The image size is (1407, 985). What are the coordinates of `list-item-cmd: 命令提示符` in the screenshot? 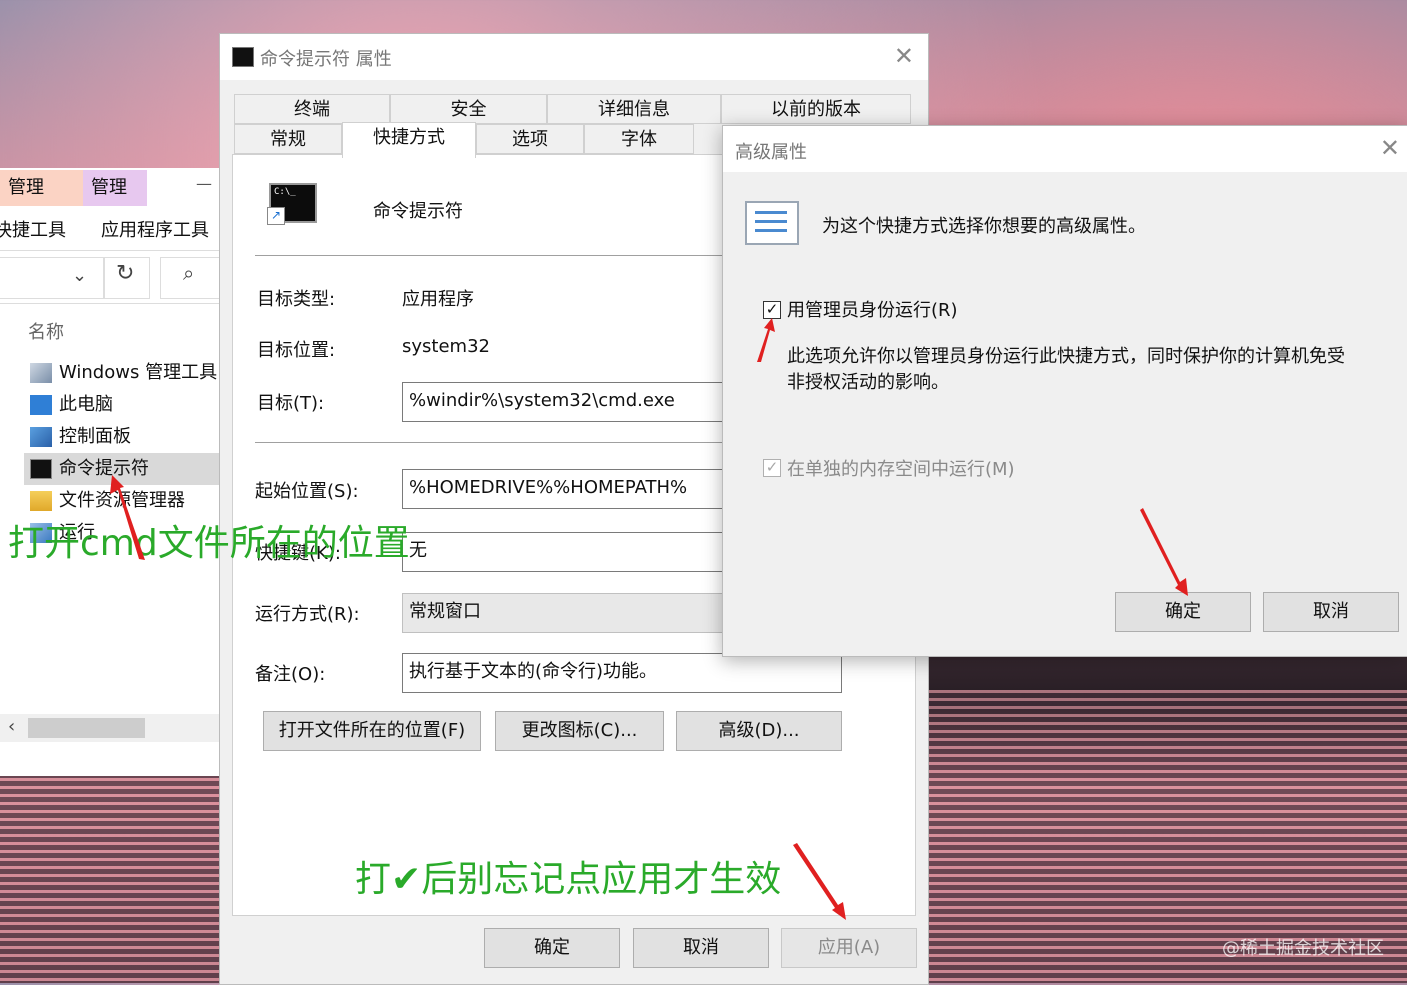 It's located at (123, 469).